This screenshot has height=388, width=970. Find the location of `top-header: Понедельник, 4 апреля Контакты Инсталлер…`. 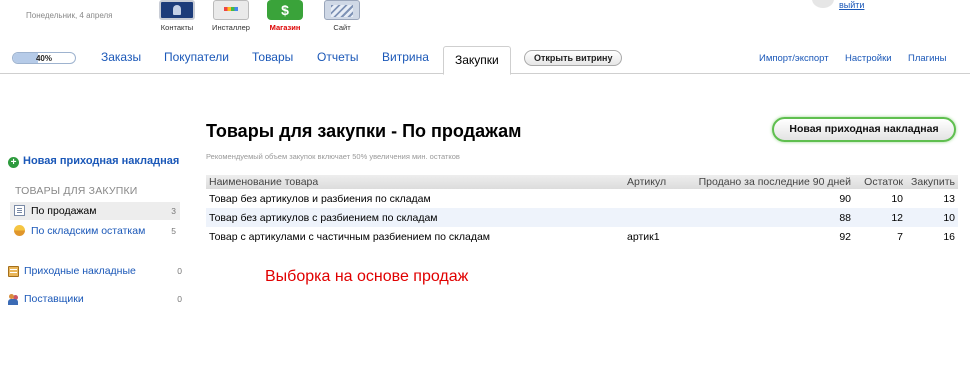

top-header: Понедельник, 4 апреля Контакты Инсталлер… is located at coordinates (485, 19).